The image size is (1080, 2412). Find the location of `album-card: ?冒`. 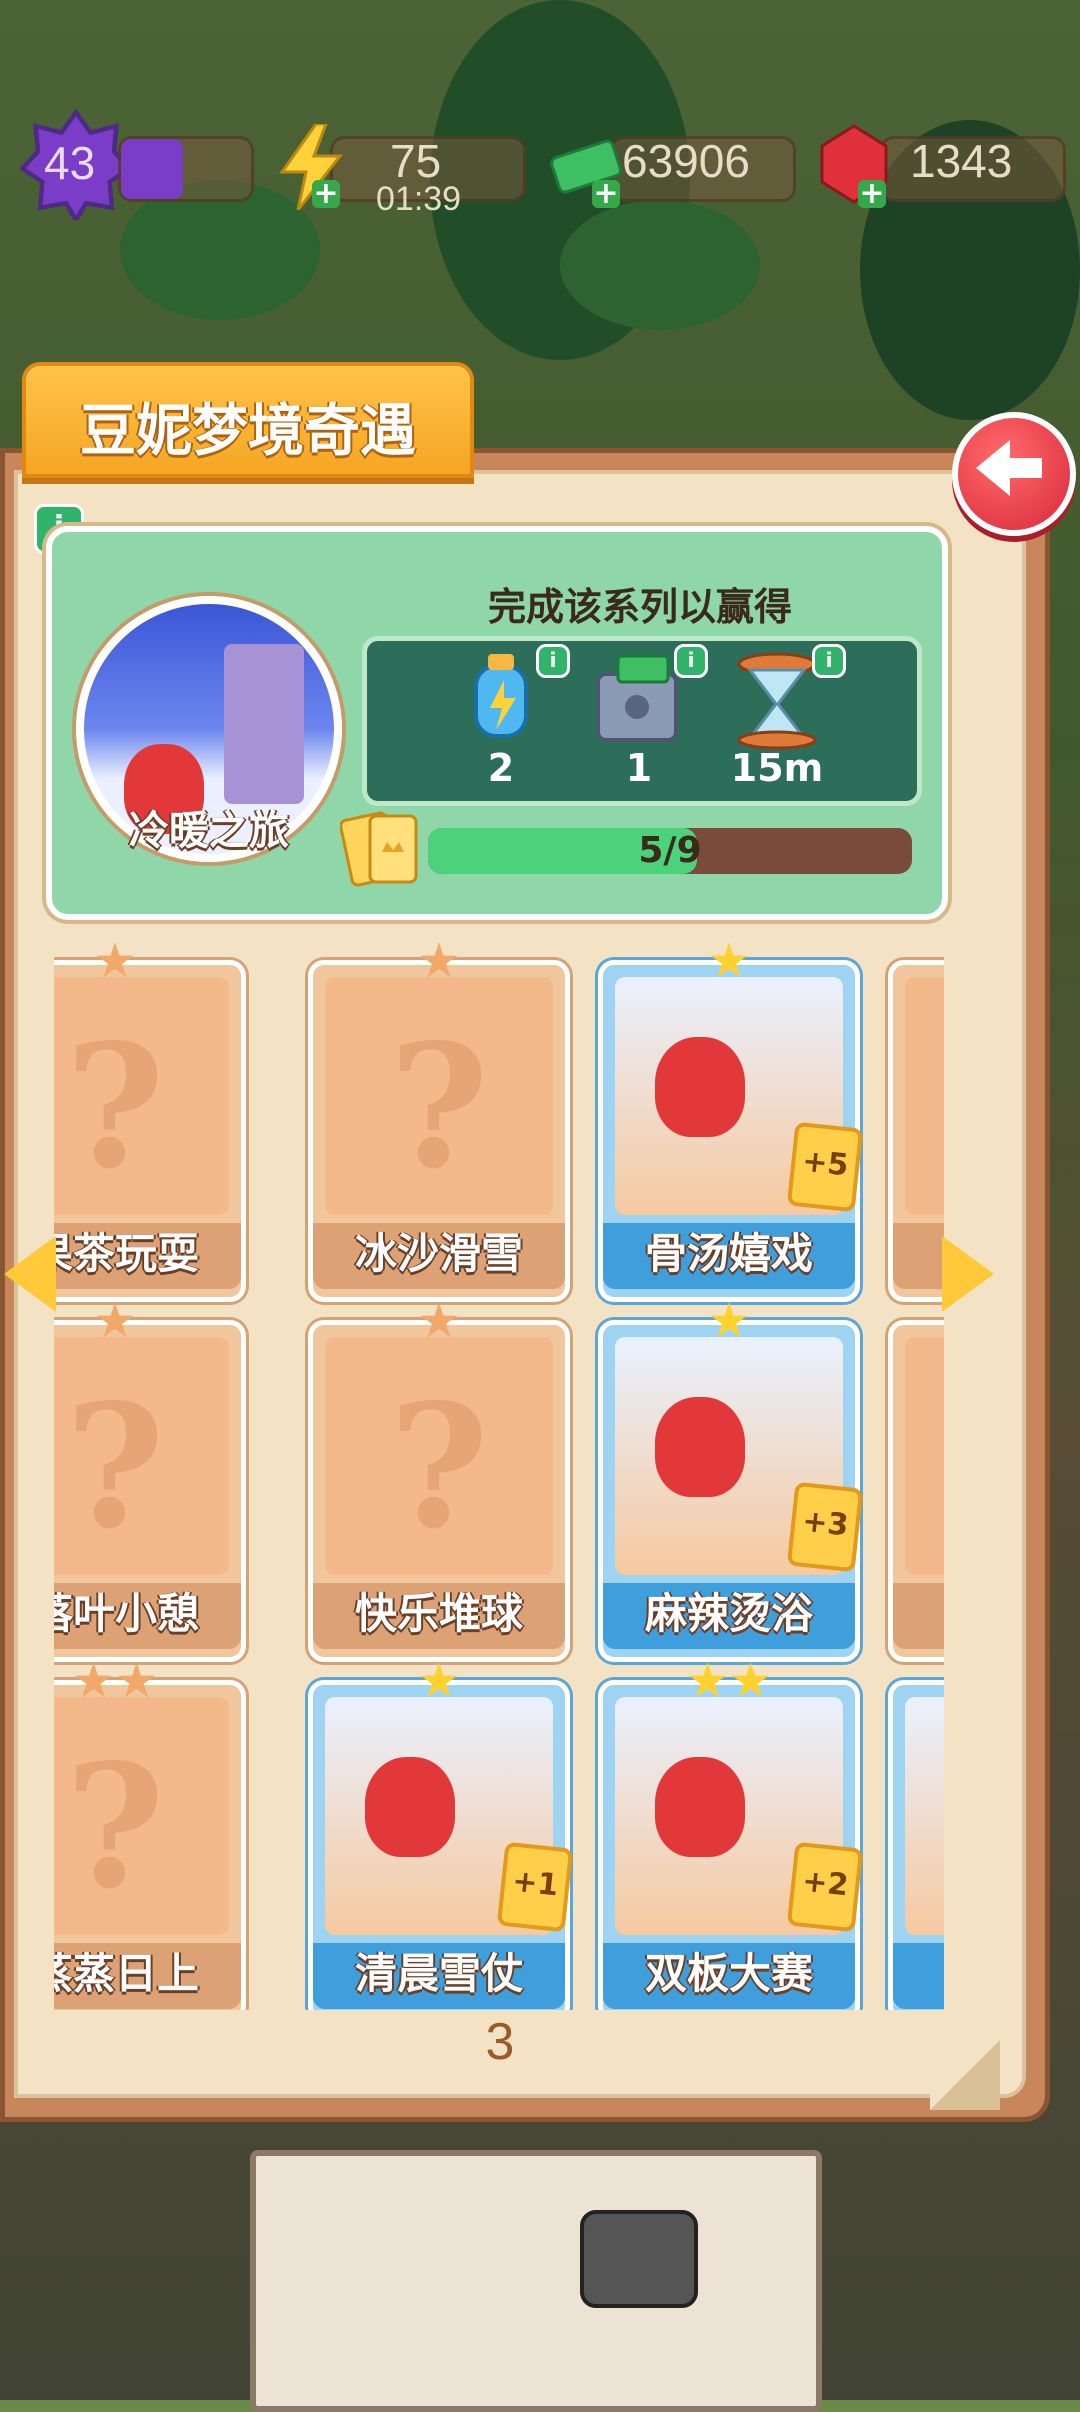

album-card: ?冒 is located at coordinates (916, 1491).